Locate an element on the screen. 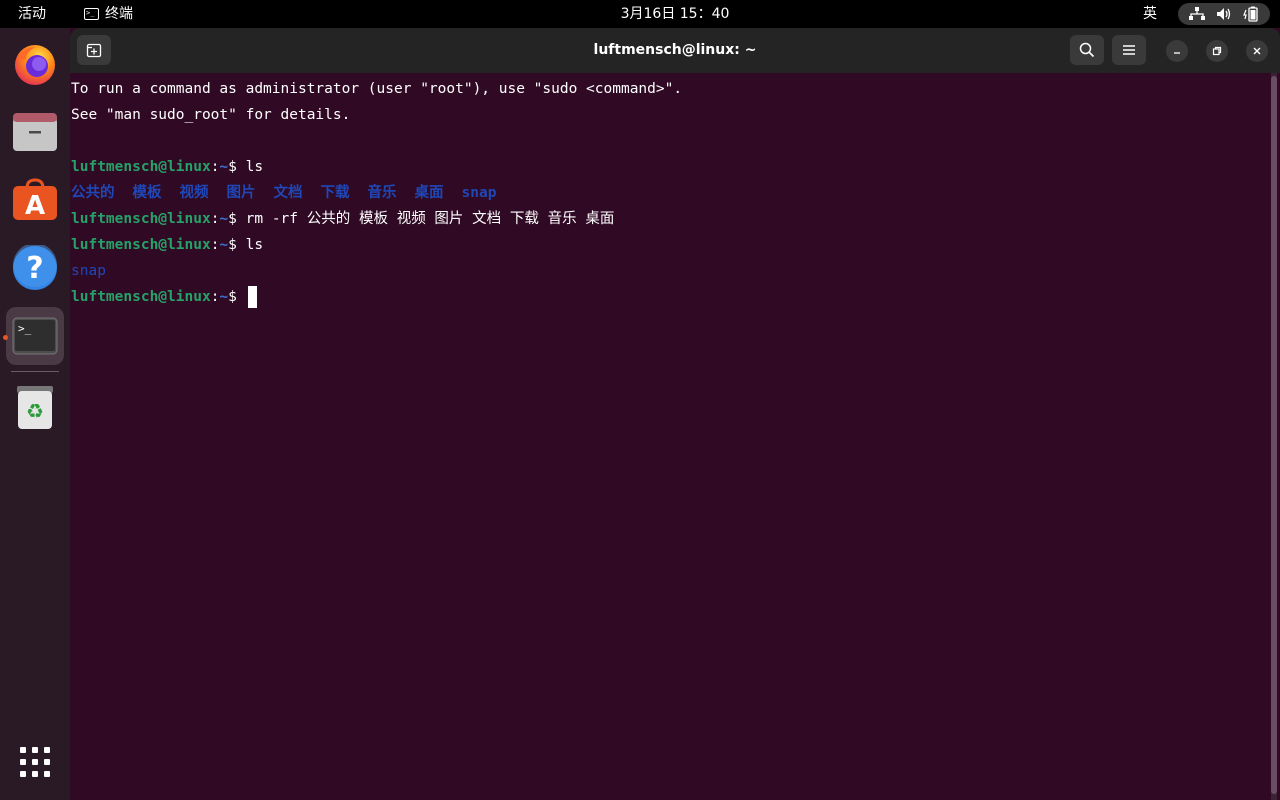  minimize-icon is located at coordinates (1177, 53).